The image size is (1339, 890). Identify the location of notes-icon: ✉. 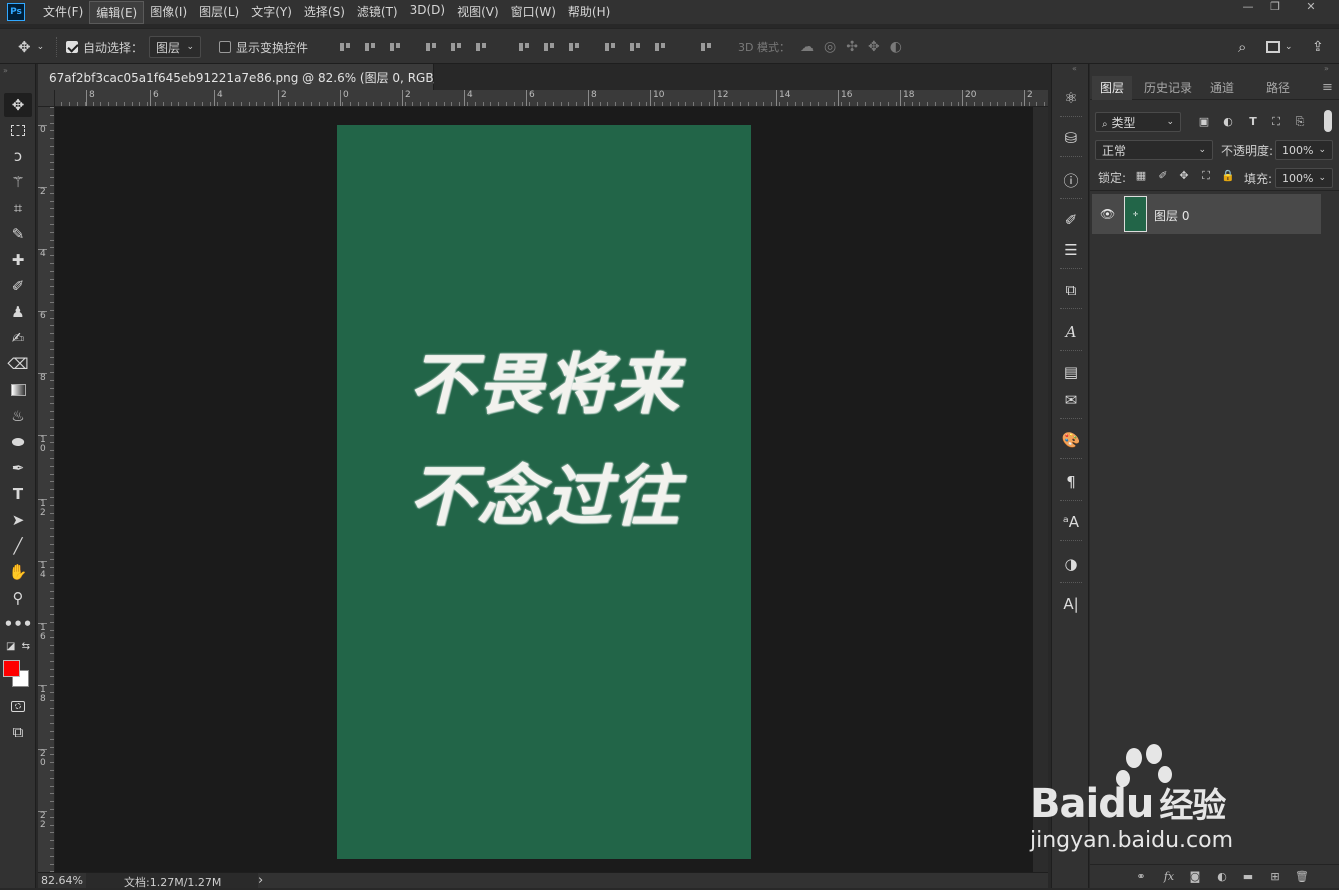
(1071, 400).